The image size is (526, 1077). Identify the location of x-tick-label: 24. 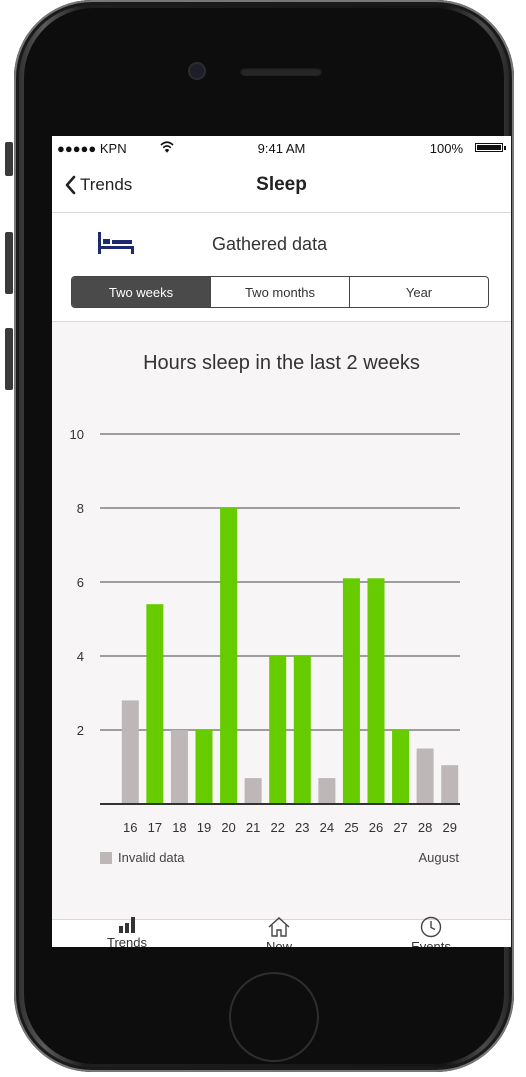
(327, 827).